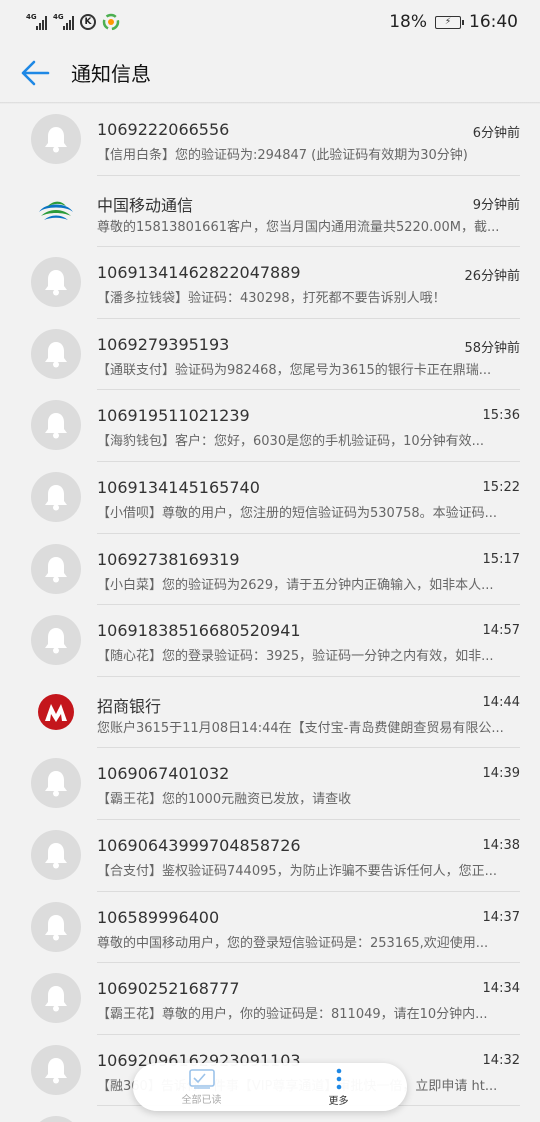  What do you see at coordinates (501, 487) in the screenshot?
I see `message-time: 15:22` at bounding box center [501, 487].